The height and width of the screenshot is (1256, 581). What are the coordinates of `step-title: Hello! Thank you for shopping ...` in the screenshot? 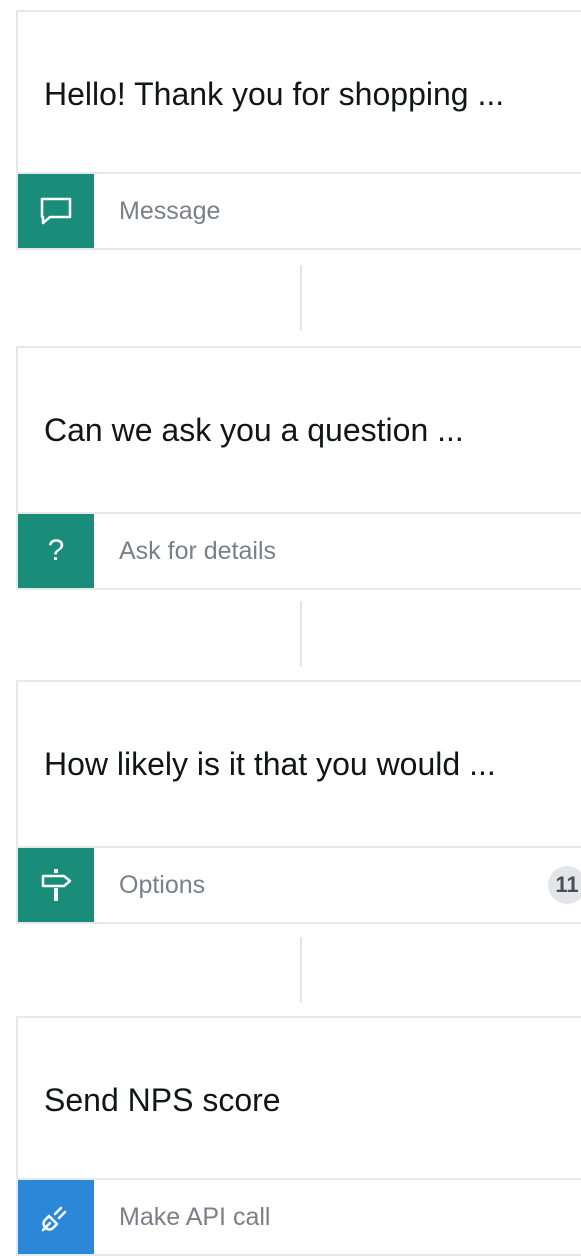 It's located at (274, 93).